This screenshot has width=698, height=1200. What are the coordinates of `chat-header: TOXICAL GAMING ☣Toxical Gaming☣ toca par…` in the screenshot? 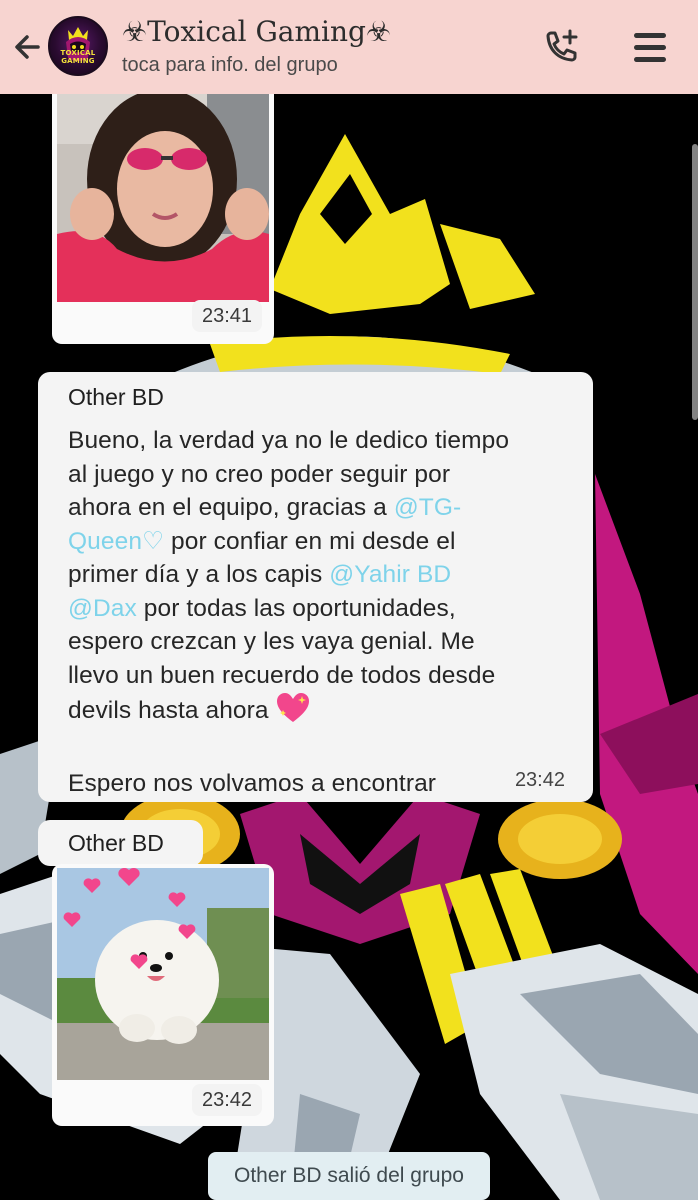 It's located at (349, 47).